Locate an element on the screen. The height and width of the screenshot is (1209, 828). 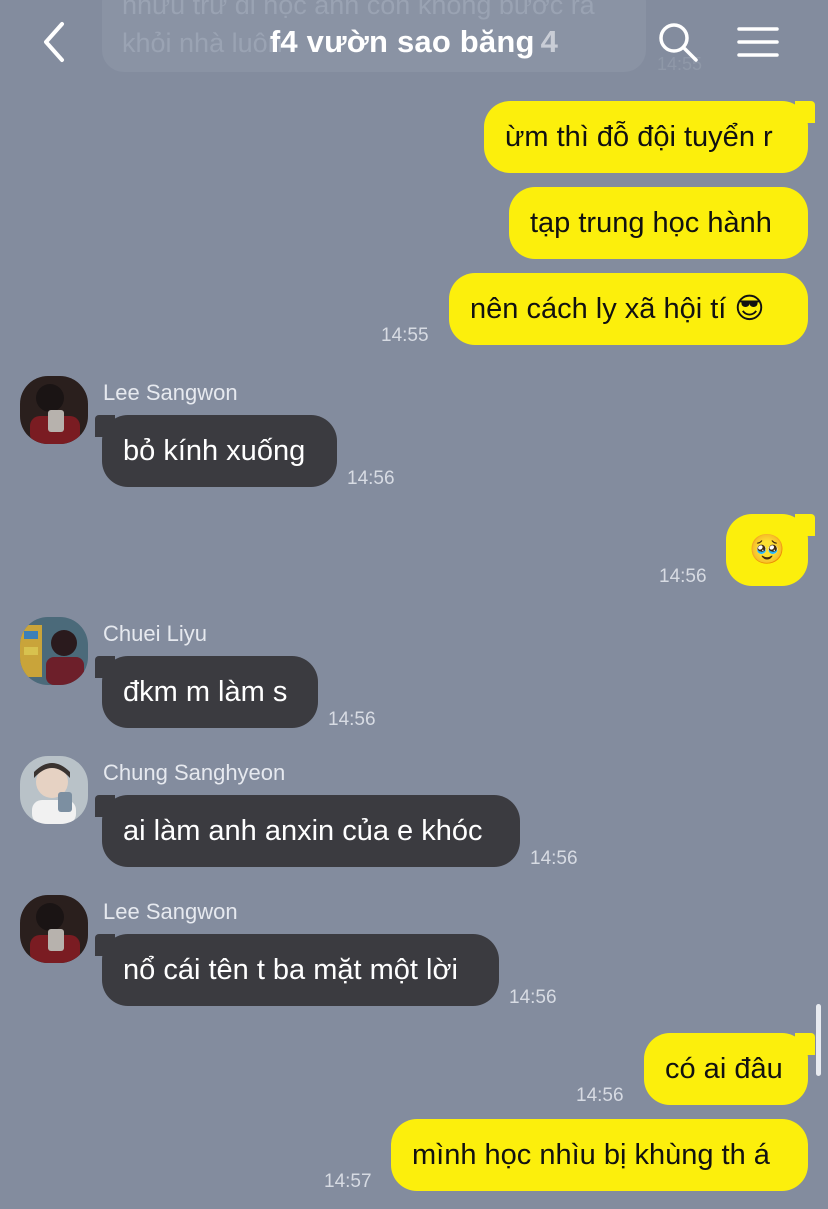
message-text: nổ cái tên t ba mặt một lời is located at coordinates (290, 970).